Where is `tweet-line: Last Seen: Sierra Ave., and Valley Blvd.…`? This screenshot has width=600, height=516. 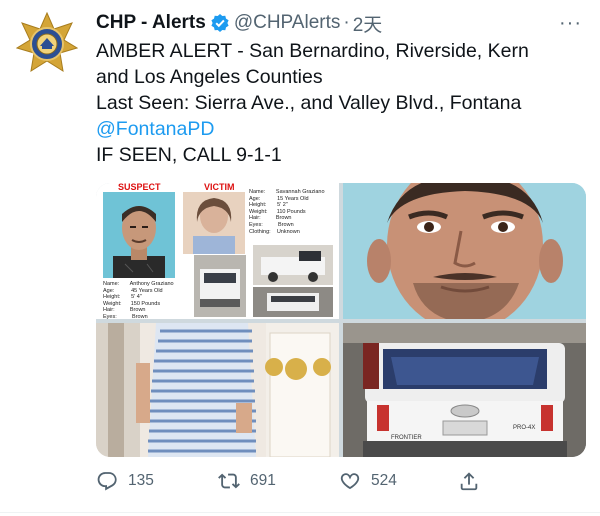
tweet-line: Last Seen: Sierra Ave., and Valley Blvd.… is located at coordinates (309, 103).